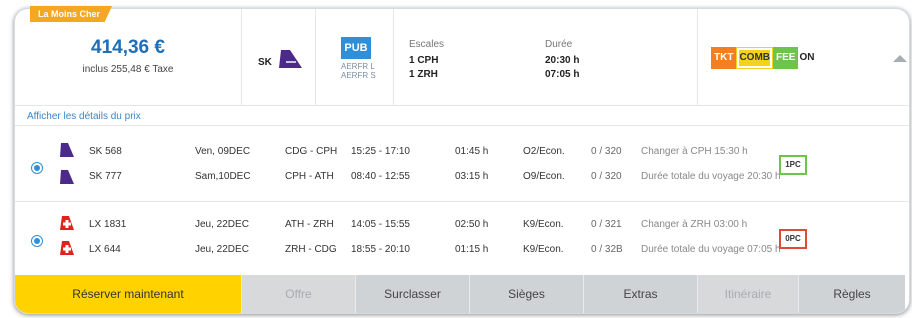 The width and height of the screenshot is (912, 318). Describe the element at coordinates (900, 58) in the screenshot. I see `collapse-arrow-icon` at that location.